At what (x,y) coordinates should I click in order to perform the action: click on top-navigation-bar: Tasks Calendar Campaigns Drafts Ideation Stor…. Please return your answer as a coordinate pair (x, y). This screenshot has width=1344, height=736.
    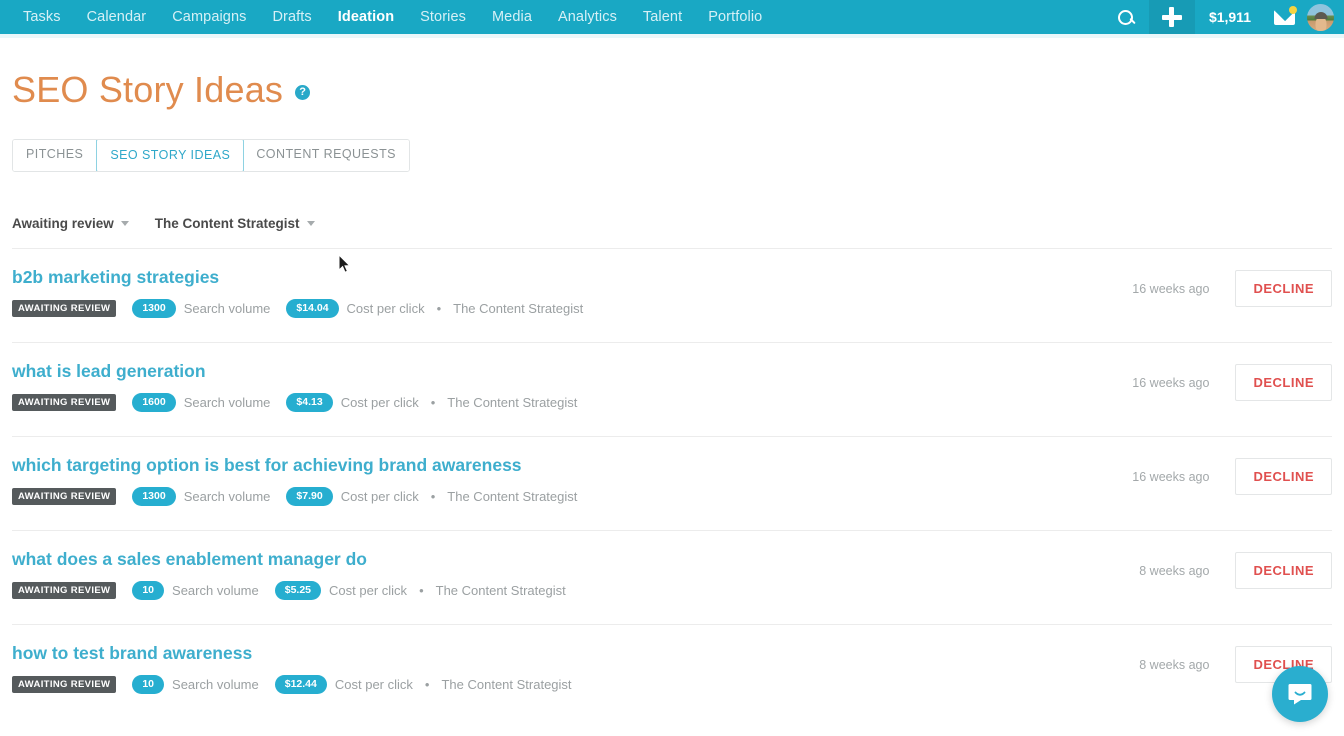
    Looking at the image, I should click on (672, 17).